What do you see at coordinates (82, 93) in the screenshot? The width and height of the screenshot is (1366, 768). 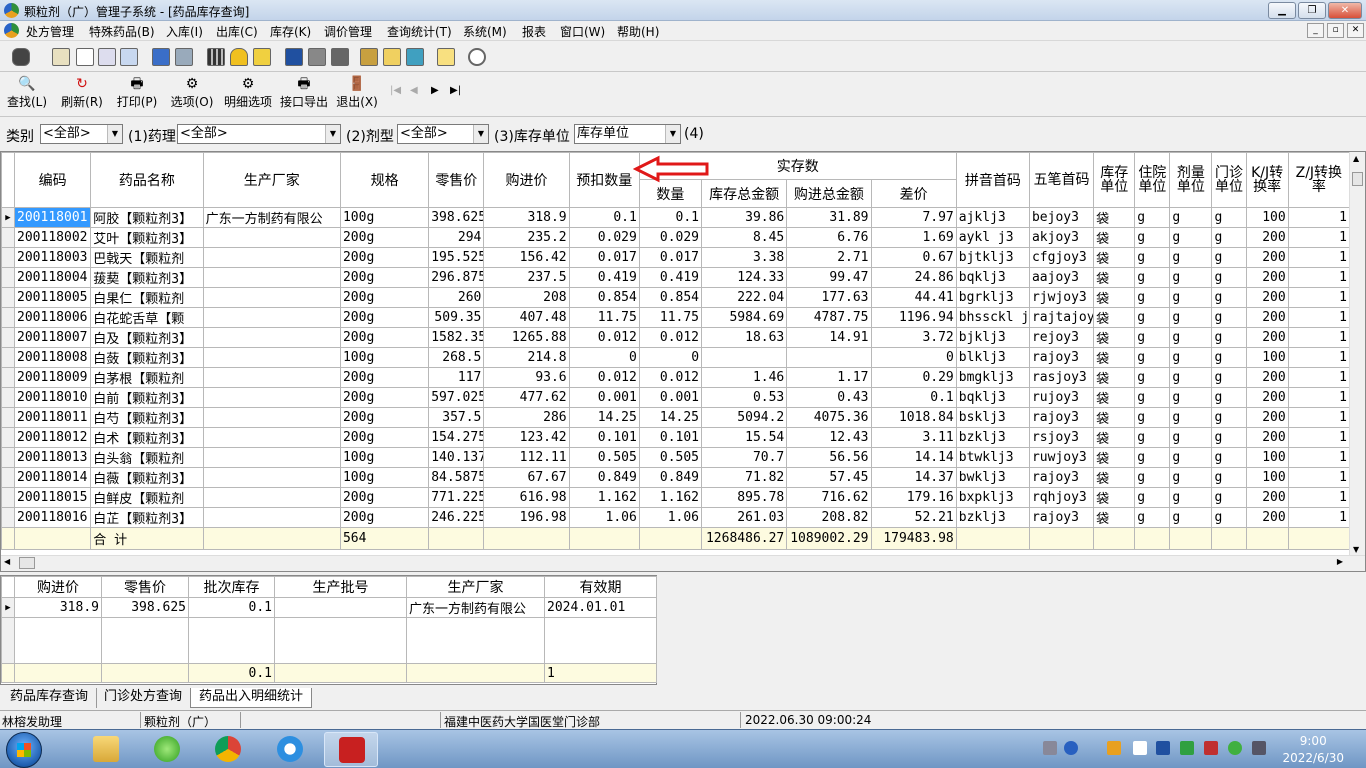 I see `refresh-button: ↻ 刷新(R)` at bounding box center [82, 93].